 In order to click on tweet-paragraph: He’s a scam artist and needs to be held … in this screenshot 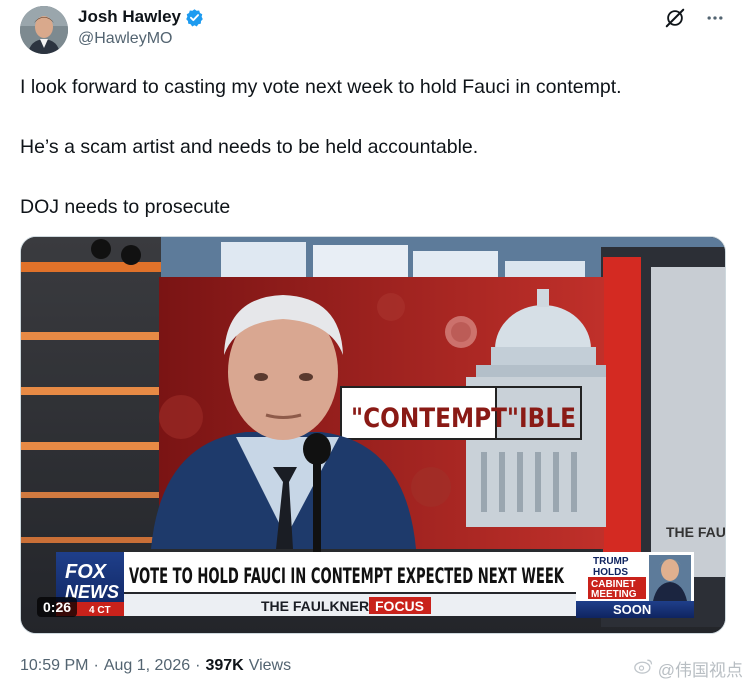, I will do `click(249, 147)`.